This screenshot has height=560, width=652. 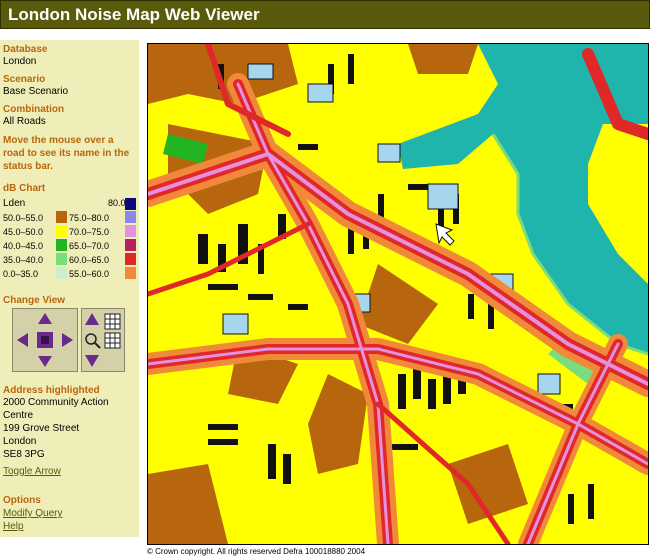 I want to click on toggle-arrow-link: Toggle Arrow, so click(x=32, y=471).